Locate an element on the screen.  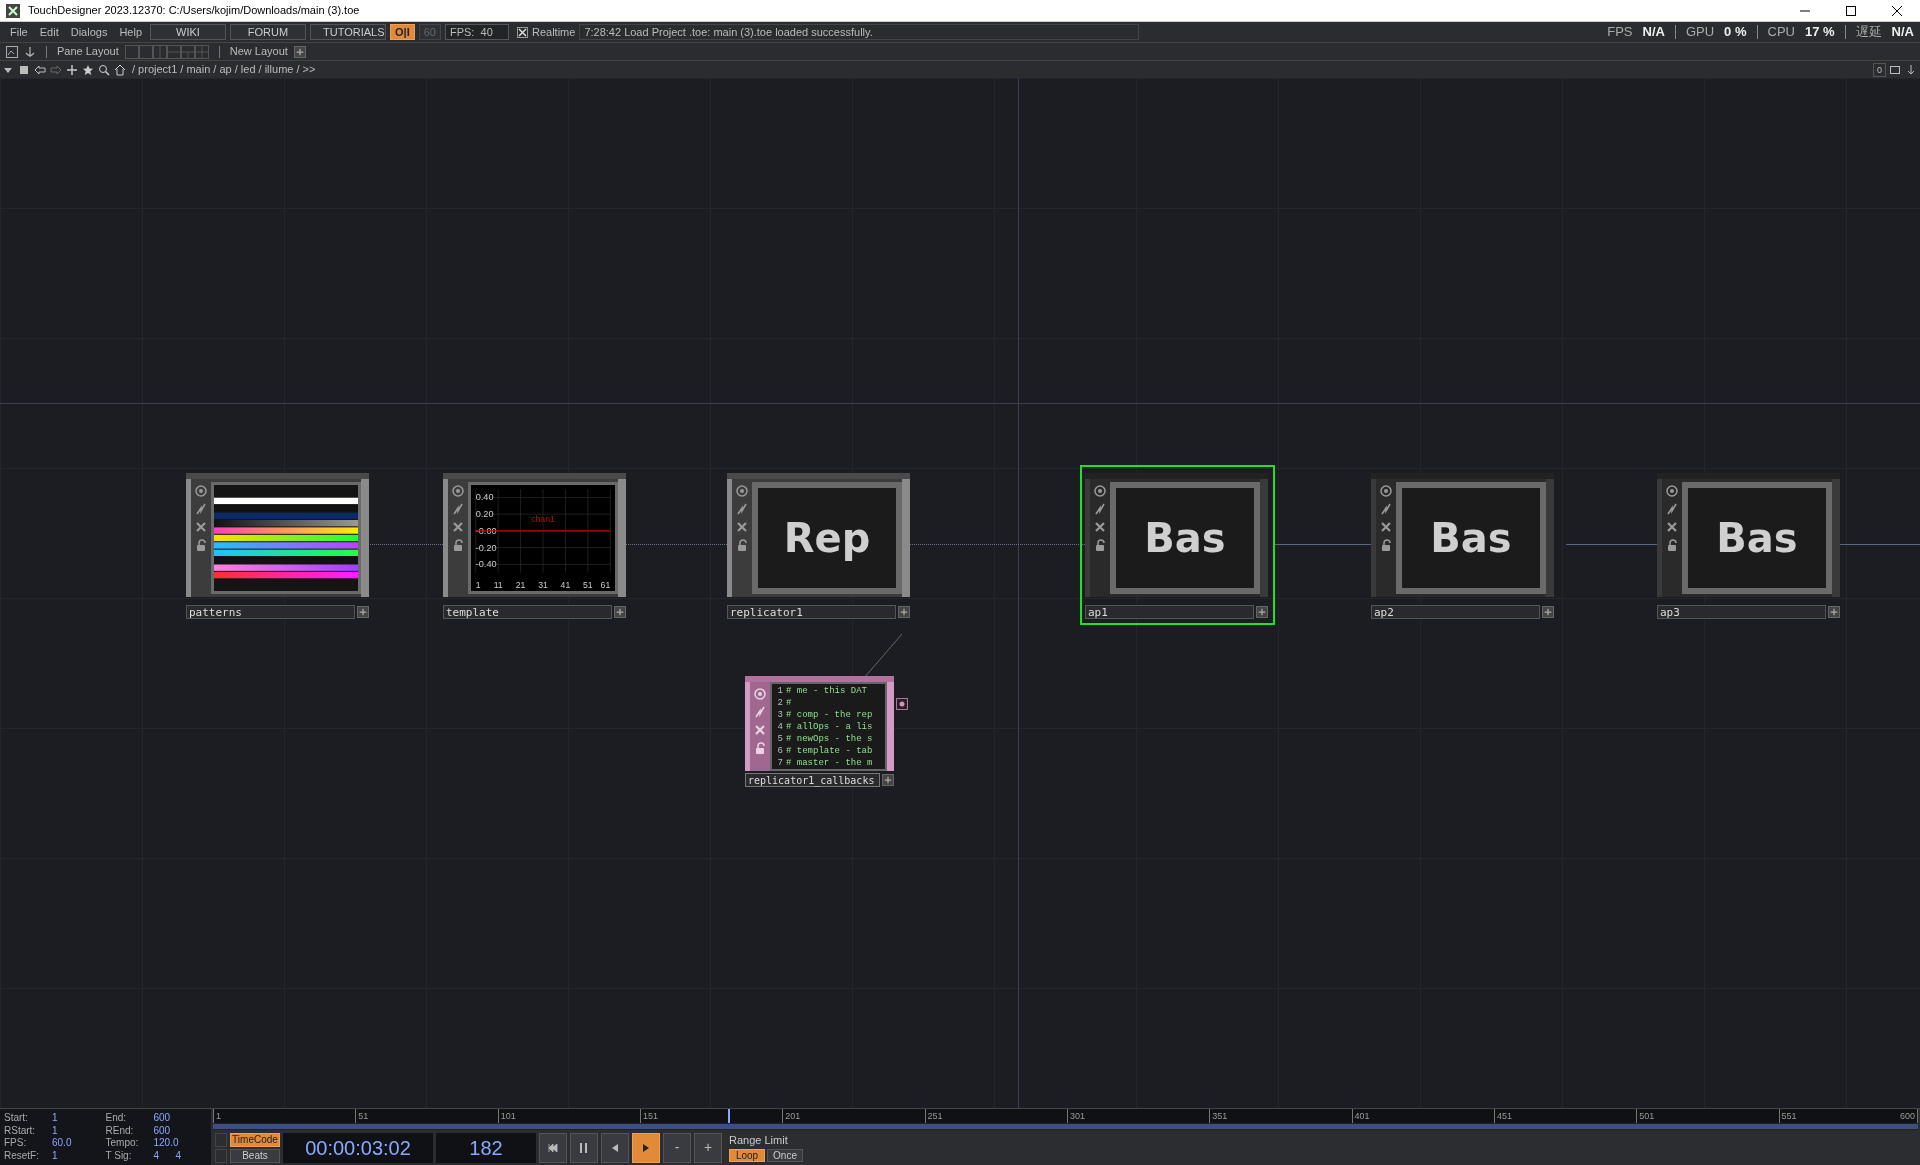
operator-name: patterns is located at coordinates (270, 612).